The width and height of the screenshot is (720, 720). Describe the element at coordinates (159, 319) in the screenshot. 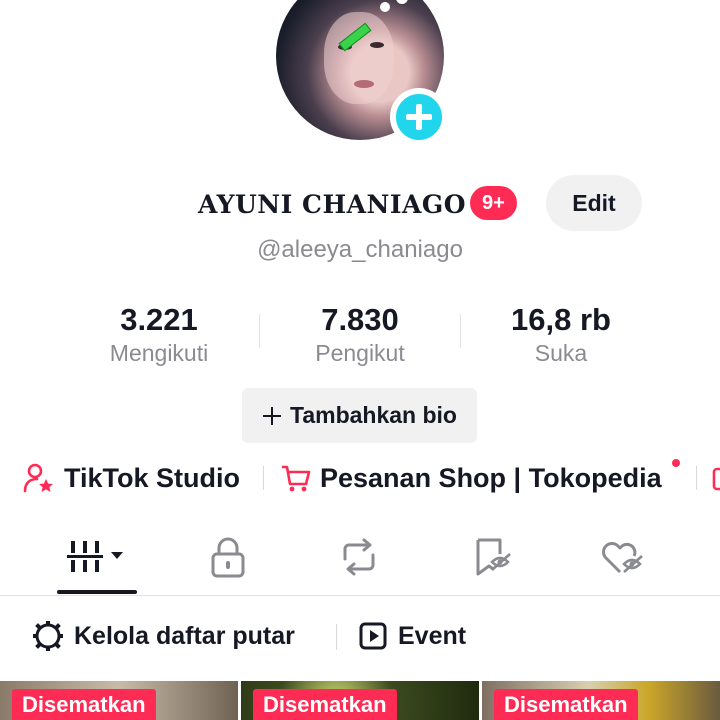

I see `stat-value: 3.221` at that location.